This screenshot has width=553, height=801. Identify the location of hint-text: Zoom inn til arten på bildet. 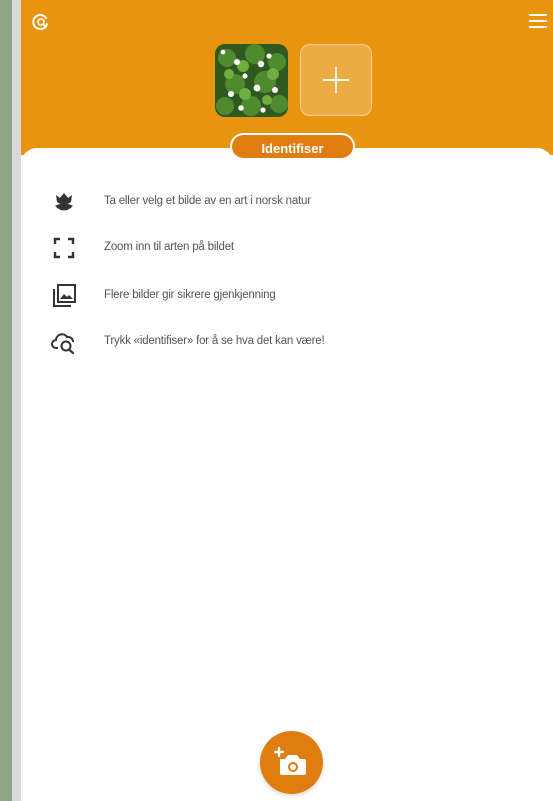
(169, 247).